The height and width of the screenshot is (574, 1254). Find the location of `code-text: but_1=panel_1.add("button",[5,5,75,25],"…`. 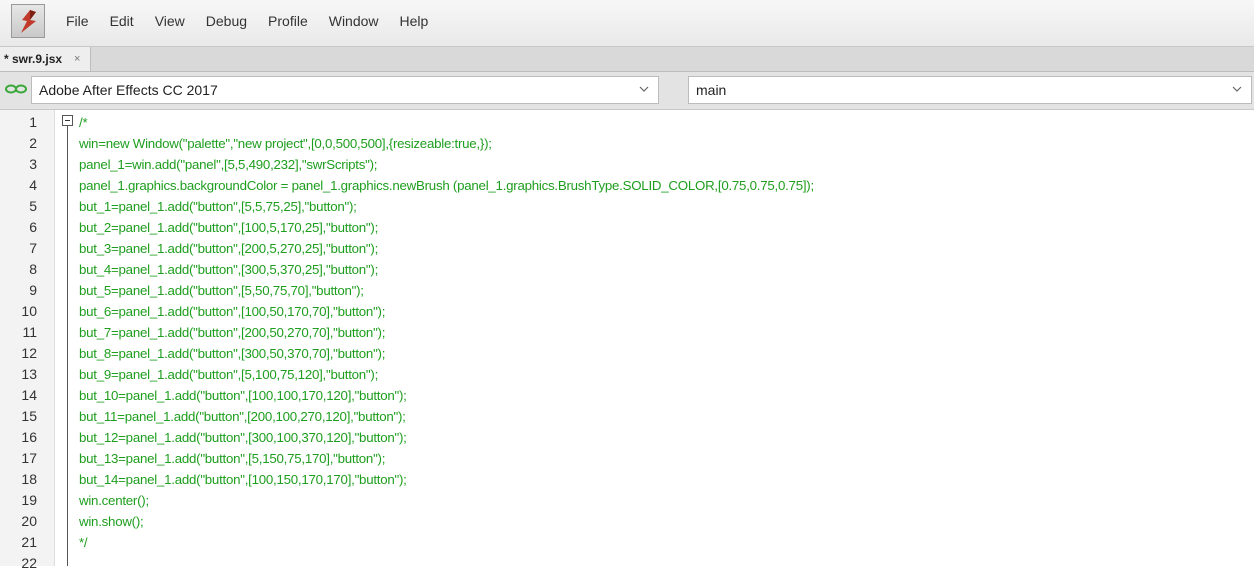

code-text: but_1=panel_1.add("button",[5,5,75,25],"… is located at coordinates (218, 206).